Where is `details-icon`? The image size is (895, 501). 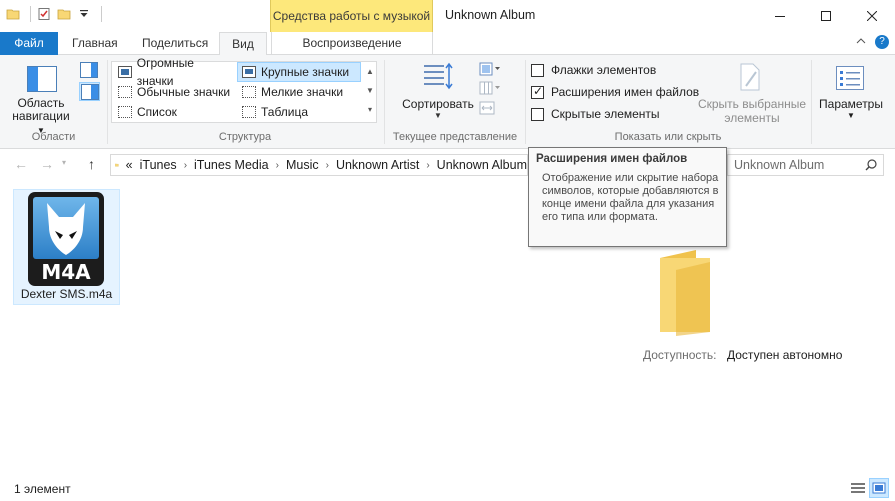
details-icon is located at coordinates (249, 112).